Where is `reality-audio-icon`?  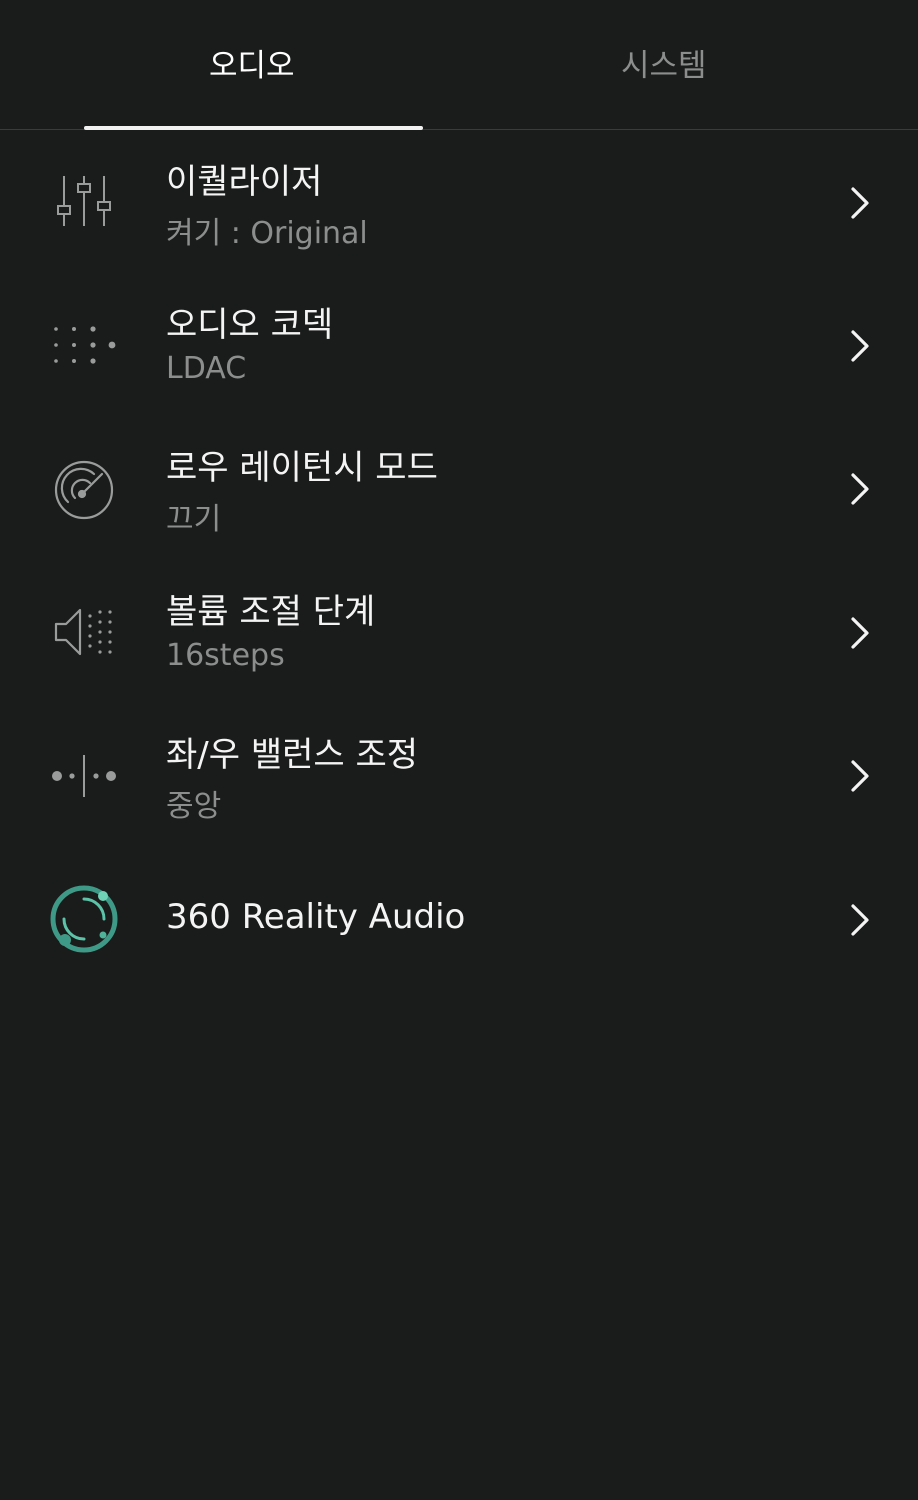
reality-audio-icon is located at coordinates (84, 919).